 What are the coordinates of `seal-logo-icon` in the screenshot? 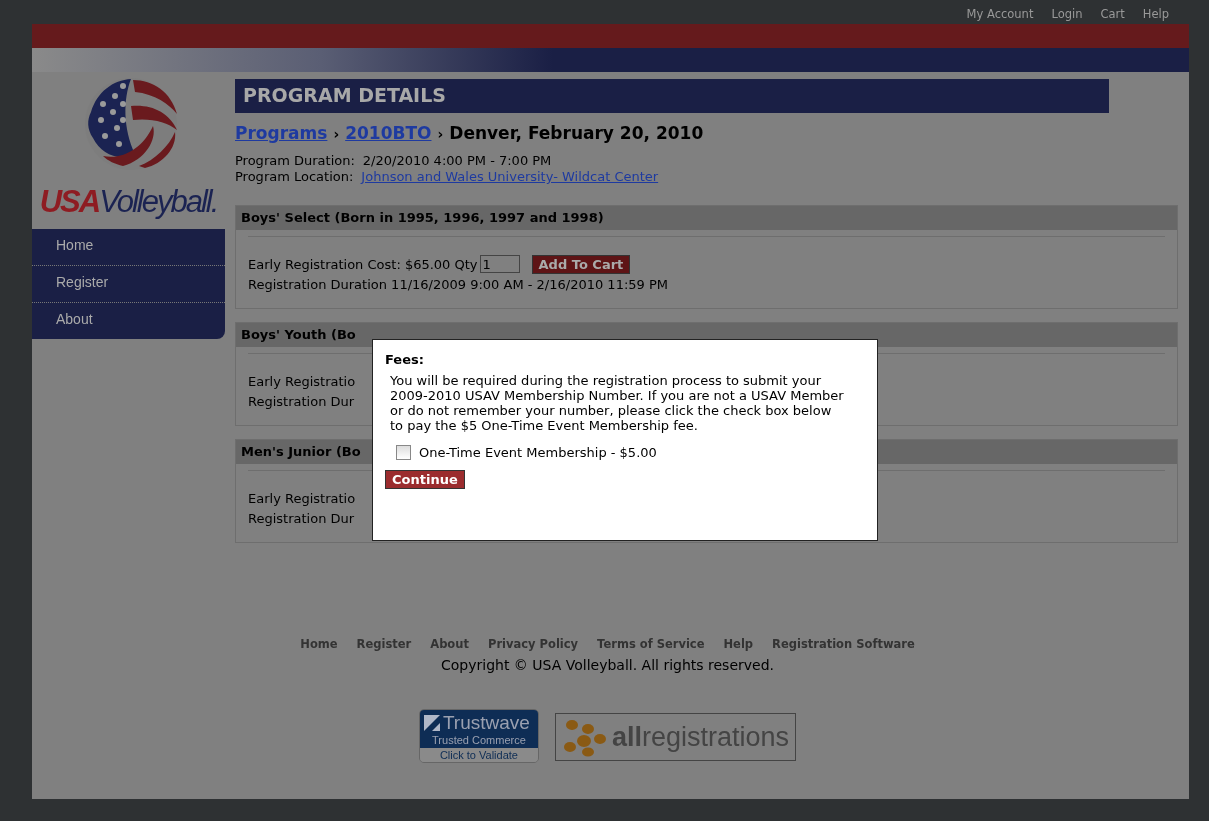 It's located at (431, 723).